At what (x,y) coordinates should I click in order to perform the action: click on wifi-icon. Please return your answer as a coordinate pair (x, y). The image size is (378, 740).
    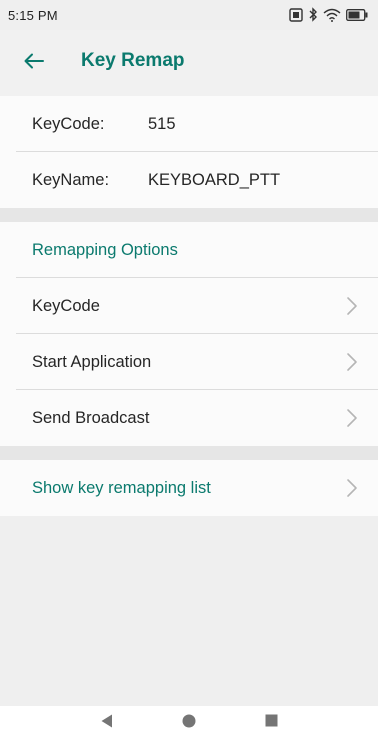
    Looking at the image, I should click on (332, 15).